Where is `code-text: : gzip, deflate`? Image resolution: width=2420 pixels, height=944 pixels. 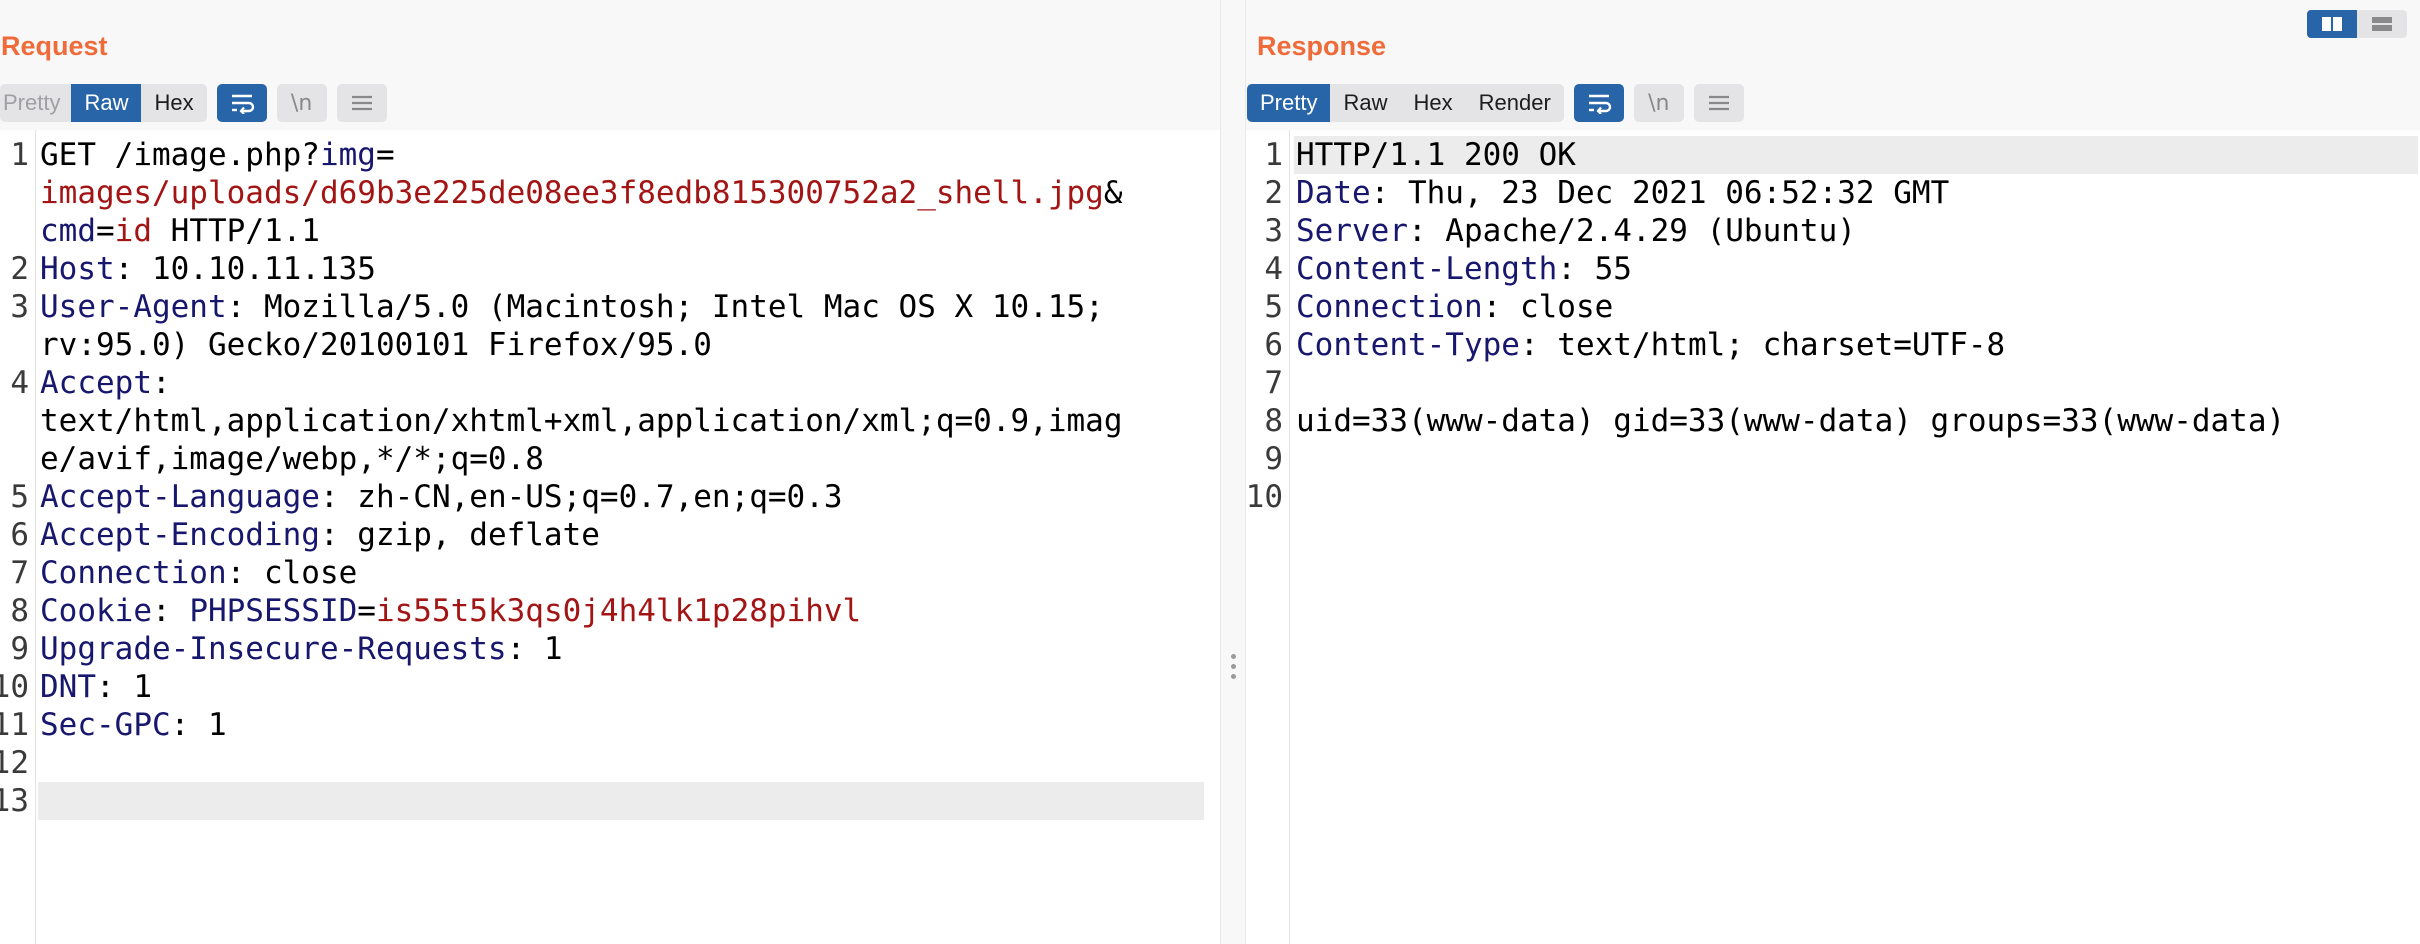
code-text: : gzip, deflate is located at coordinates (459, 535).